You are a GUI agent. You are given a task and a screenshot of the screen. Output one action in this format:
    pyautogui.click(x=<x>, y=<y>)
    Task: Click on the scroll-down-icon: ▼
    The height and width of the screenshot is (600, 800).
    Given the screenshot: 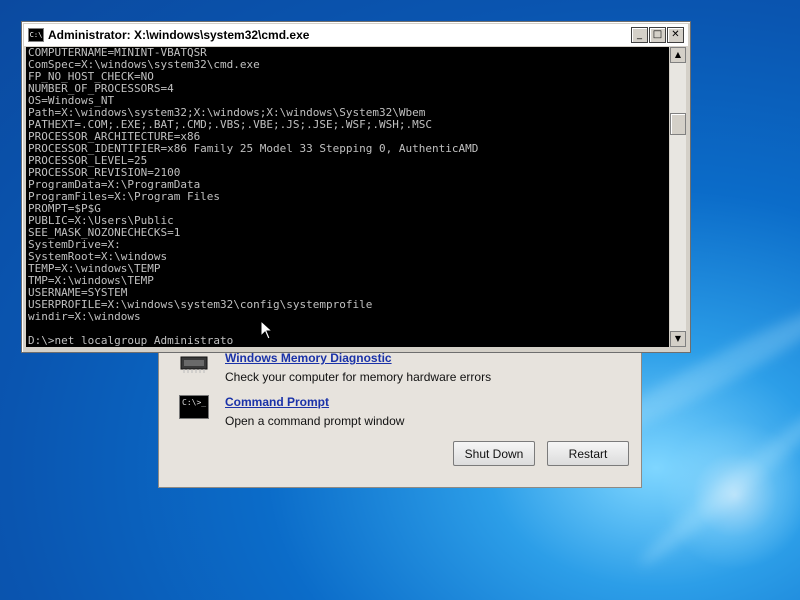 What is the action you would take?
    pyautogui.click(x=678, y=339)
    